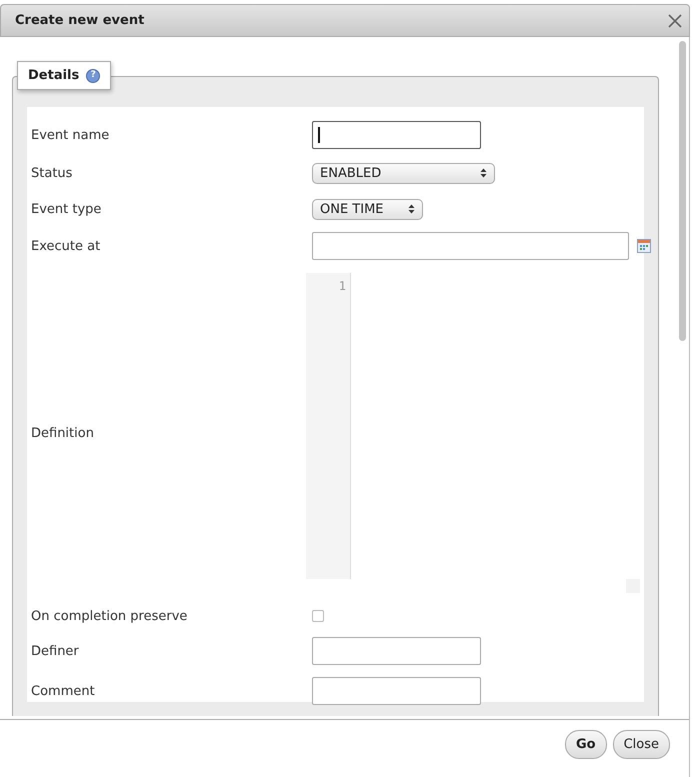 Image resolution: width=693 pixels, height=777 pixels. Describe the element at coordinates (585, 744) in the screenshot. I see `dialog-button: Go` at that location.